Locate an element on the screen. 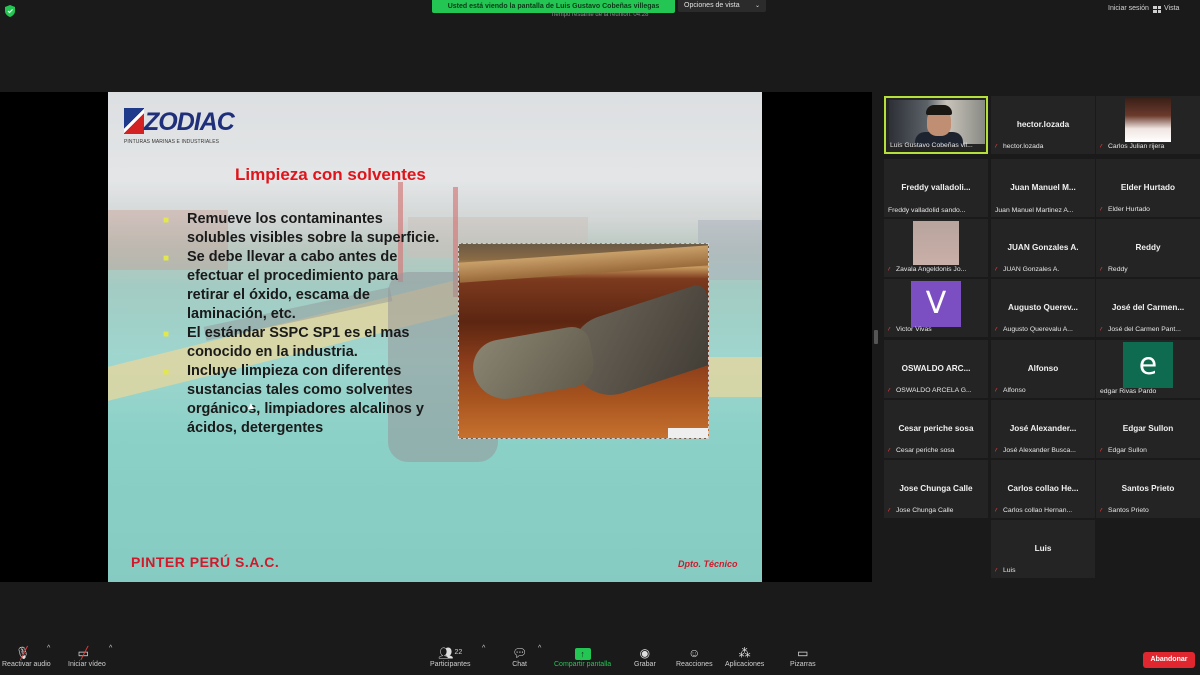 This screenshot has height=675, width=1200. participant-tile: ⁄ Carlos Julian rijera is located at coordinates (1148, 125).